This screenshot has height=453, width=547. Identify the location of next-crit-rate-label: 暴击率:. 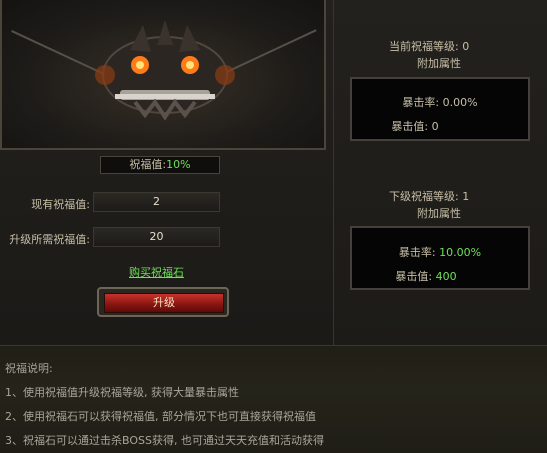
(419, 252).